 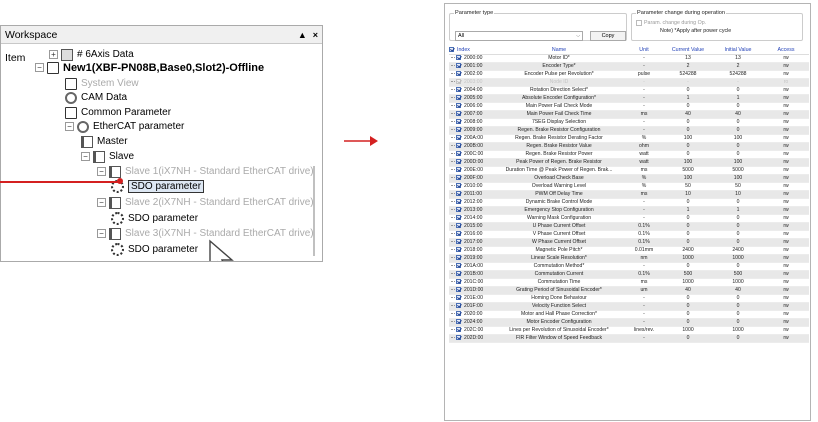 I want to click on tree-scrollbar, so click(x=314, y=211).